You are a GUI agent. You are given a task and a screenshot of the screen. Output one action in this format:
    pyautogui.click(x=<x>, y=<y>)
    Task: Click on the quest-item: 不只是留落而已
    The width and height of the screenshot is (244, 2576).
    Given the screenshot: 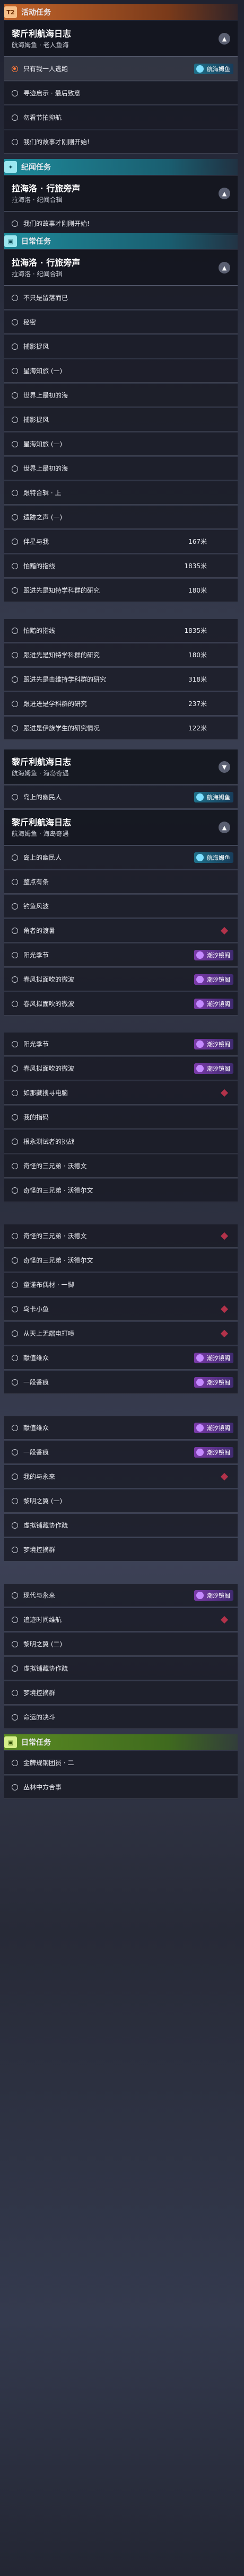 What is the action you would take?
    pyautogui.click(x=121, y=298)
    